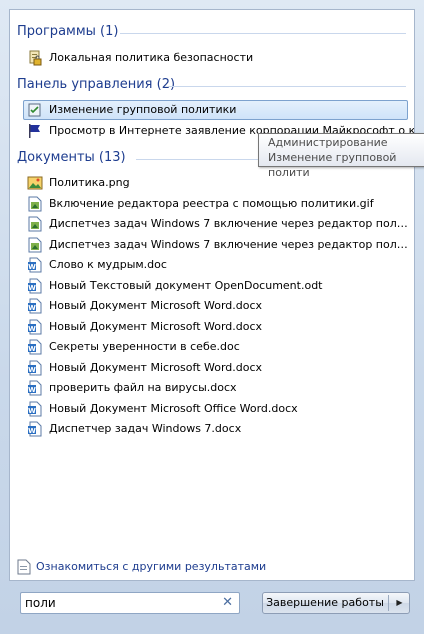 The image size is (424, 634). What do you see at coordinates (120, 603) in the screenshot?
I see `search-input` at bounding box center [120, 603].